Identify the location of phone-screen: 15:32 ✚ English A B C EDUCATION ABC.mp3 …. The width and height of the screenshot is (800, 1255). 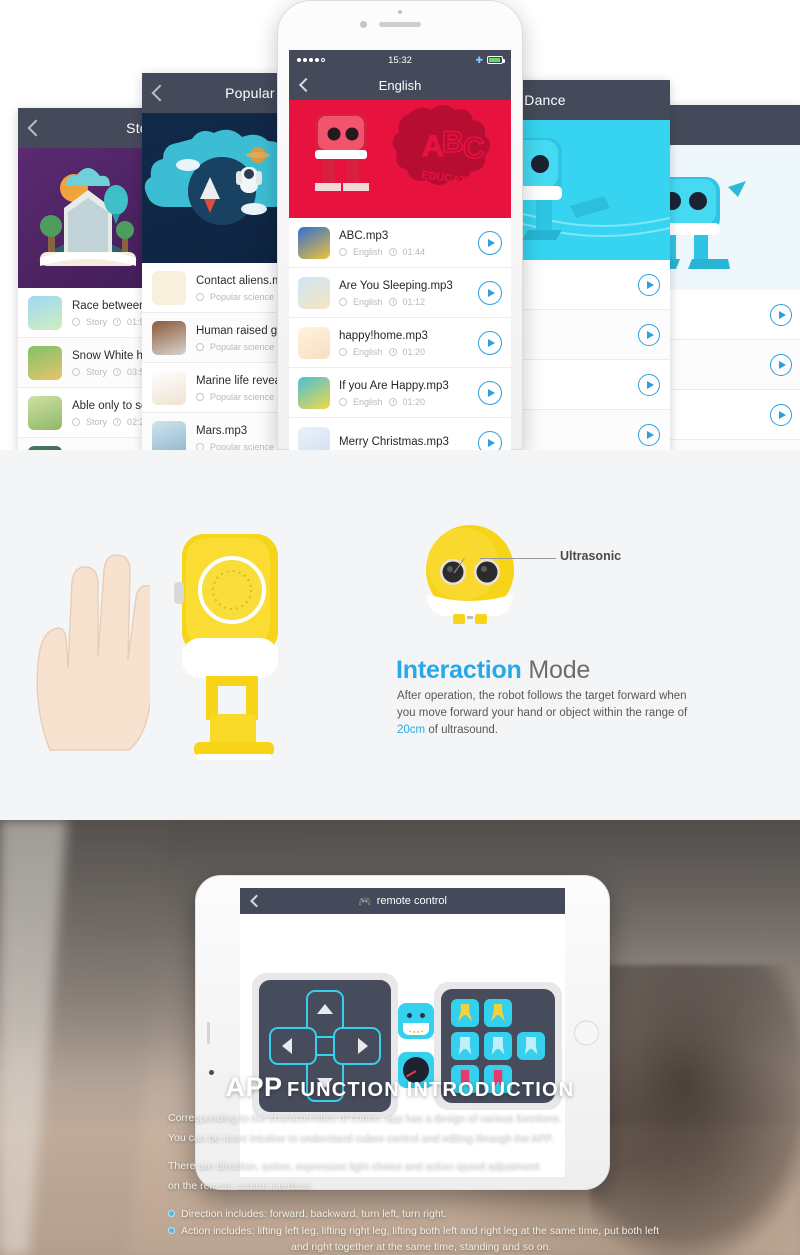
(400, 250).